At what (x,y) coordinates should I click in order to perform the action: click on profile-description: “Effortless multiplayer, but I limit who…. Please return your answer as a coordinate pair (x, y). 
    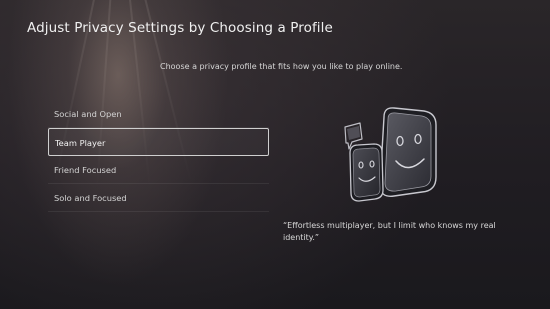
    Looking at the image, I should click on (389, 231).